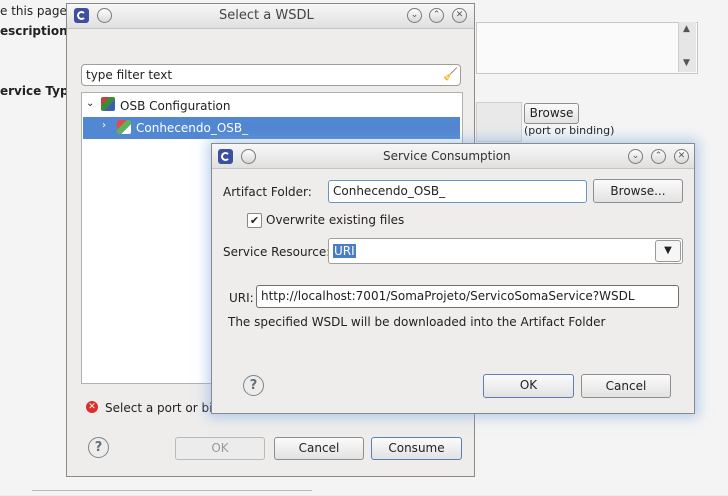 Image resolution: width=728 pixels, height=496 pixels. What do you see at coordinates (450, 74) in the screenshot?
I see `clear-filter-icon: 🧹` at bounding box center [450, 74].